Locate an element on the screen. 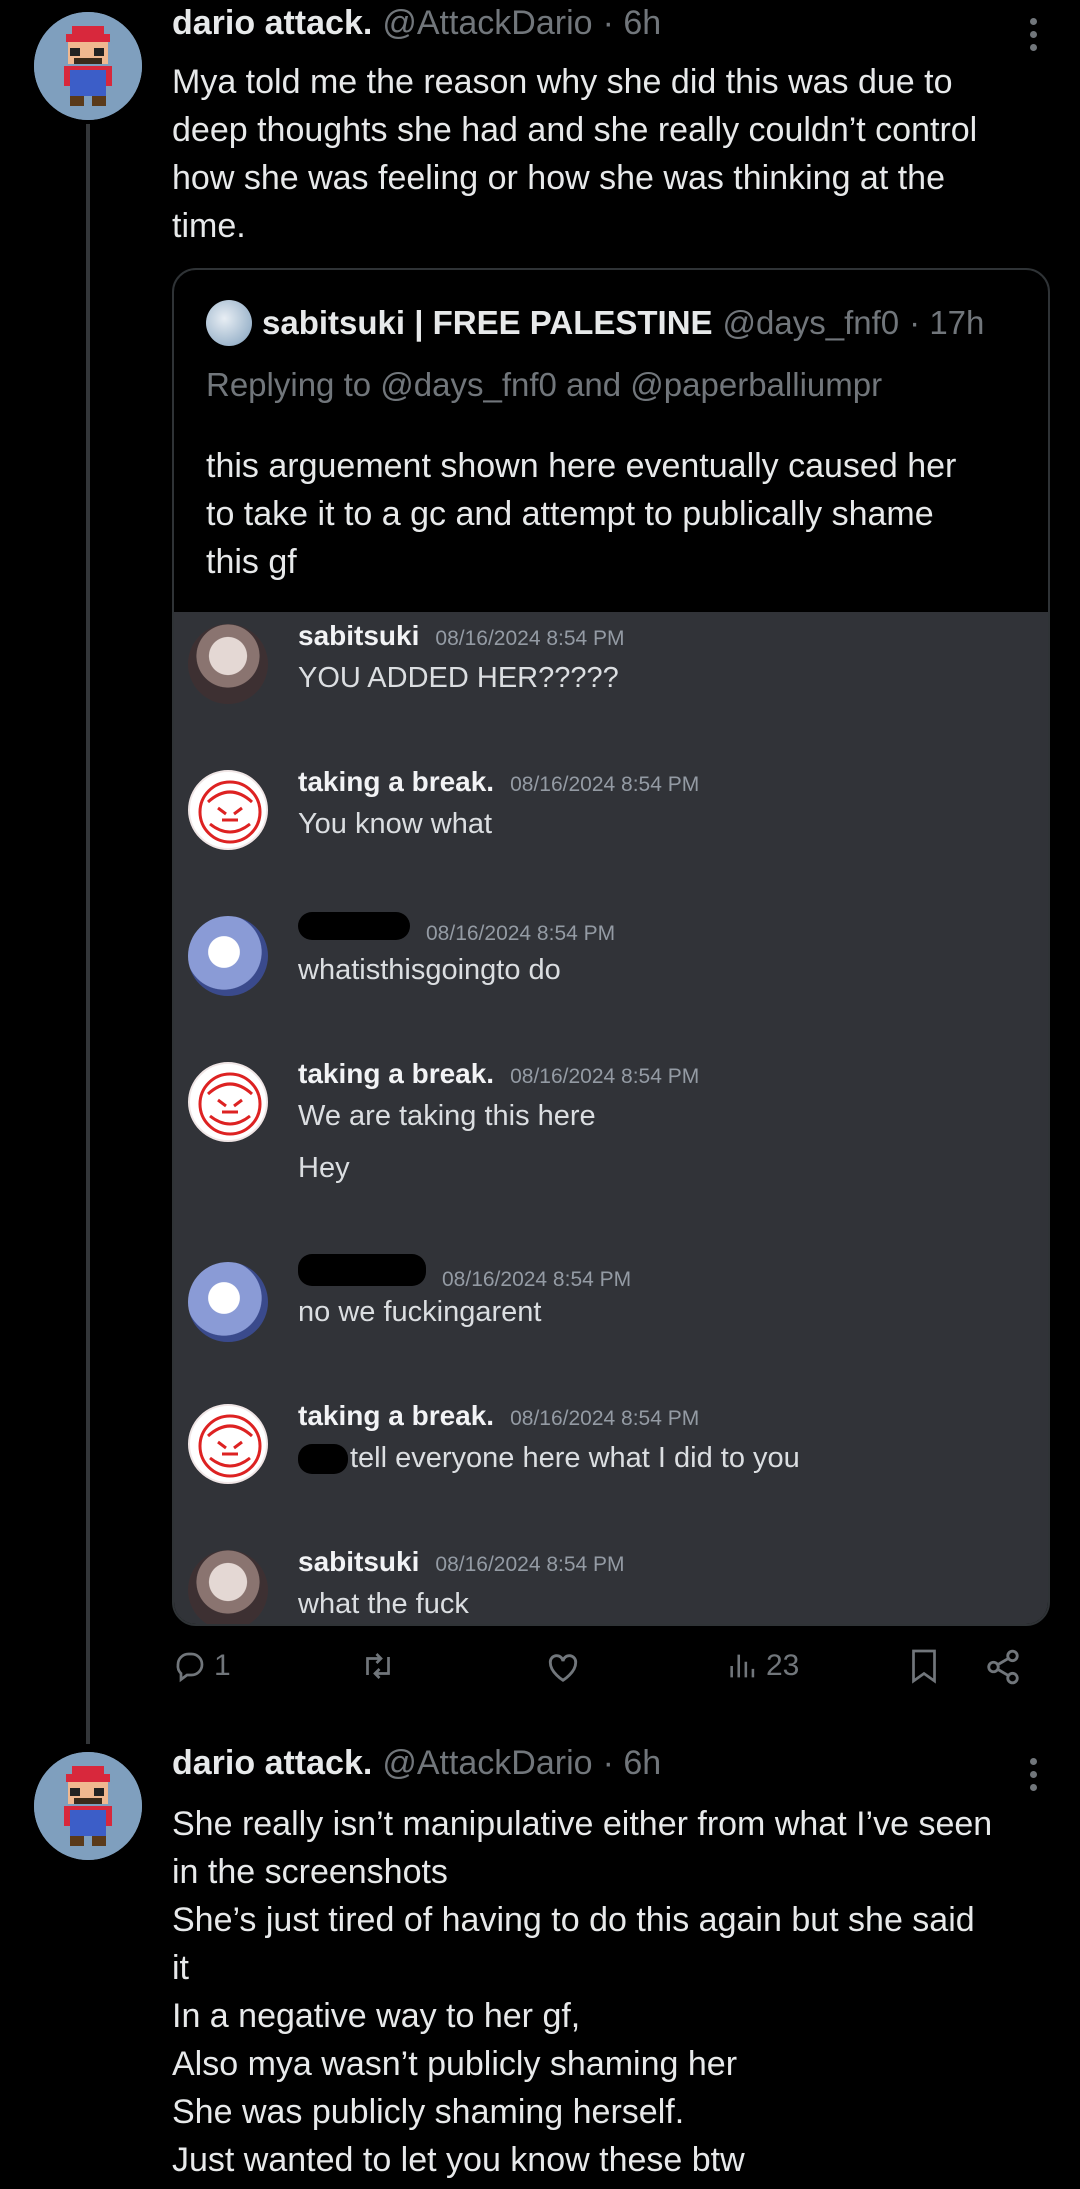  reply-mention-link: @paperballiumpr is located at coordinates (756, 384).